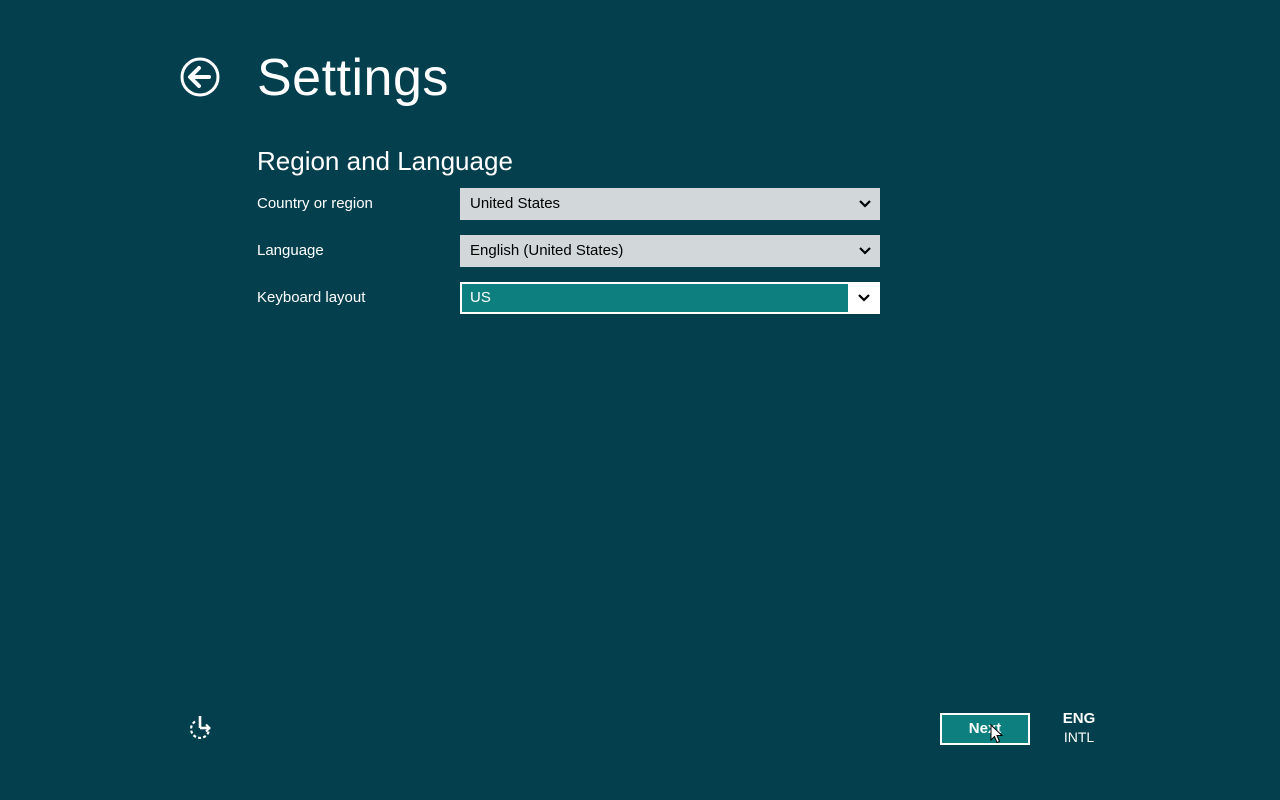  Describe the element at coordinates (670, 204) in the screenshot. I see `country-region-select: United States` at that location.